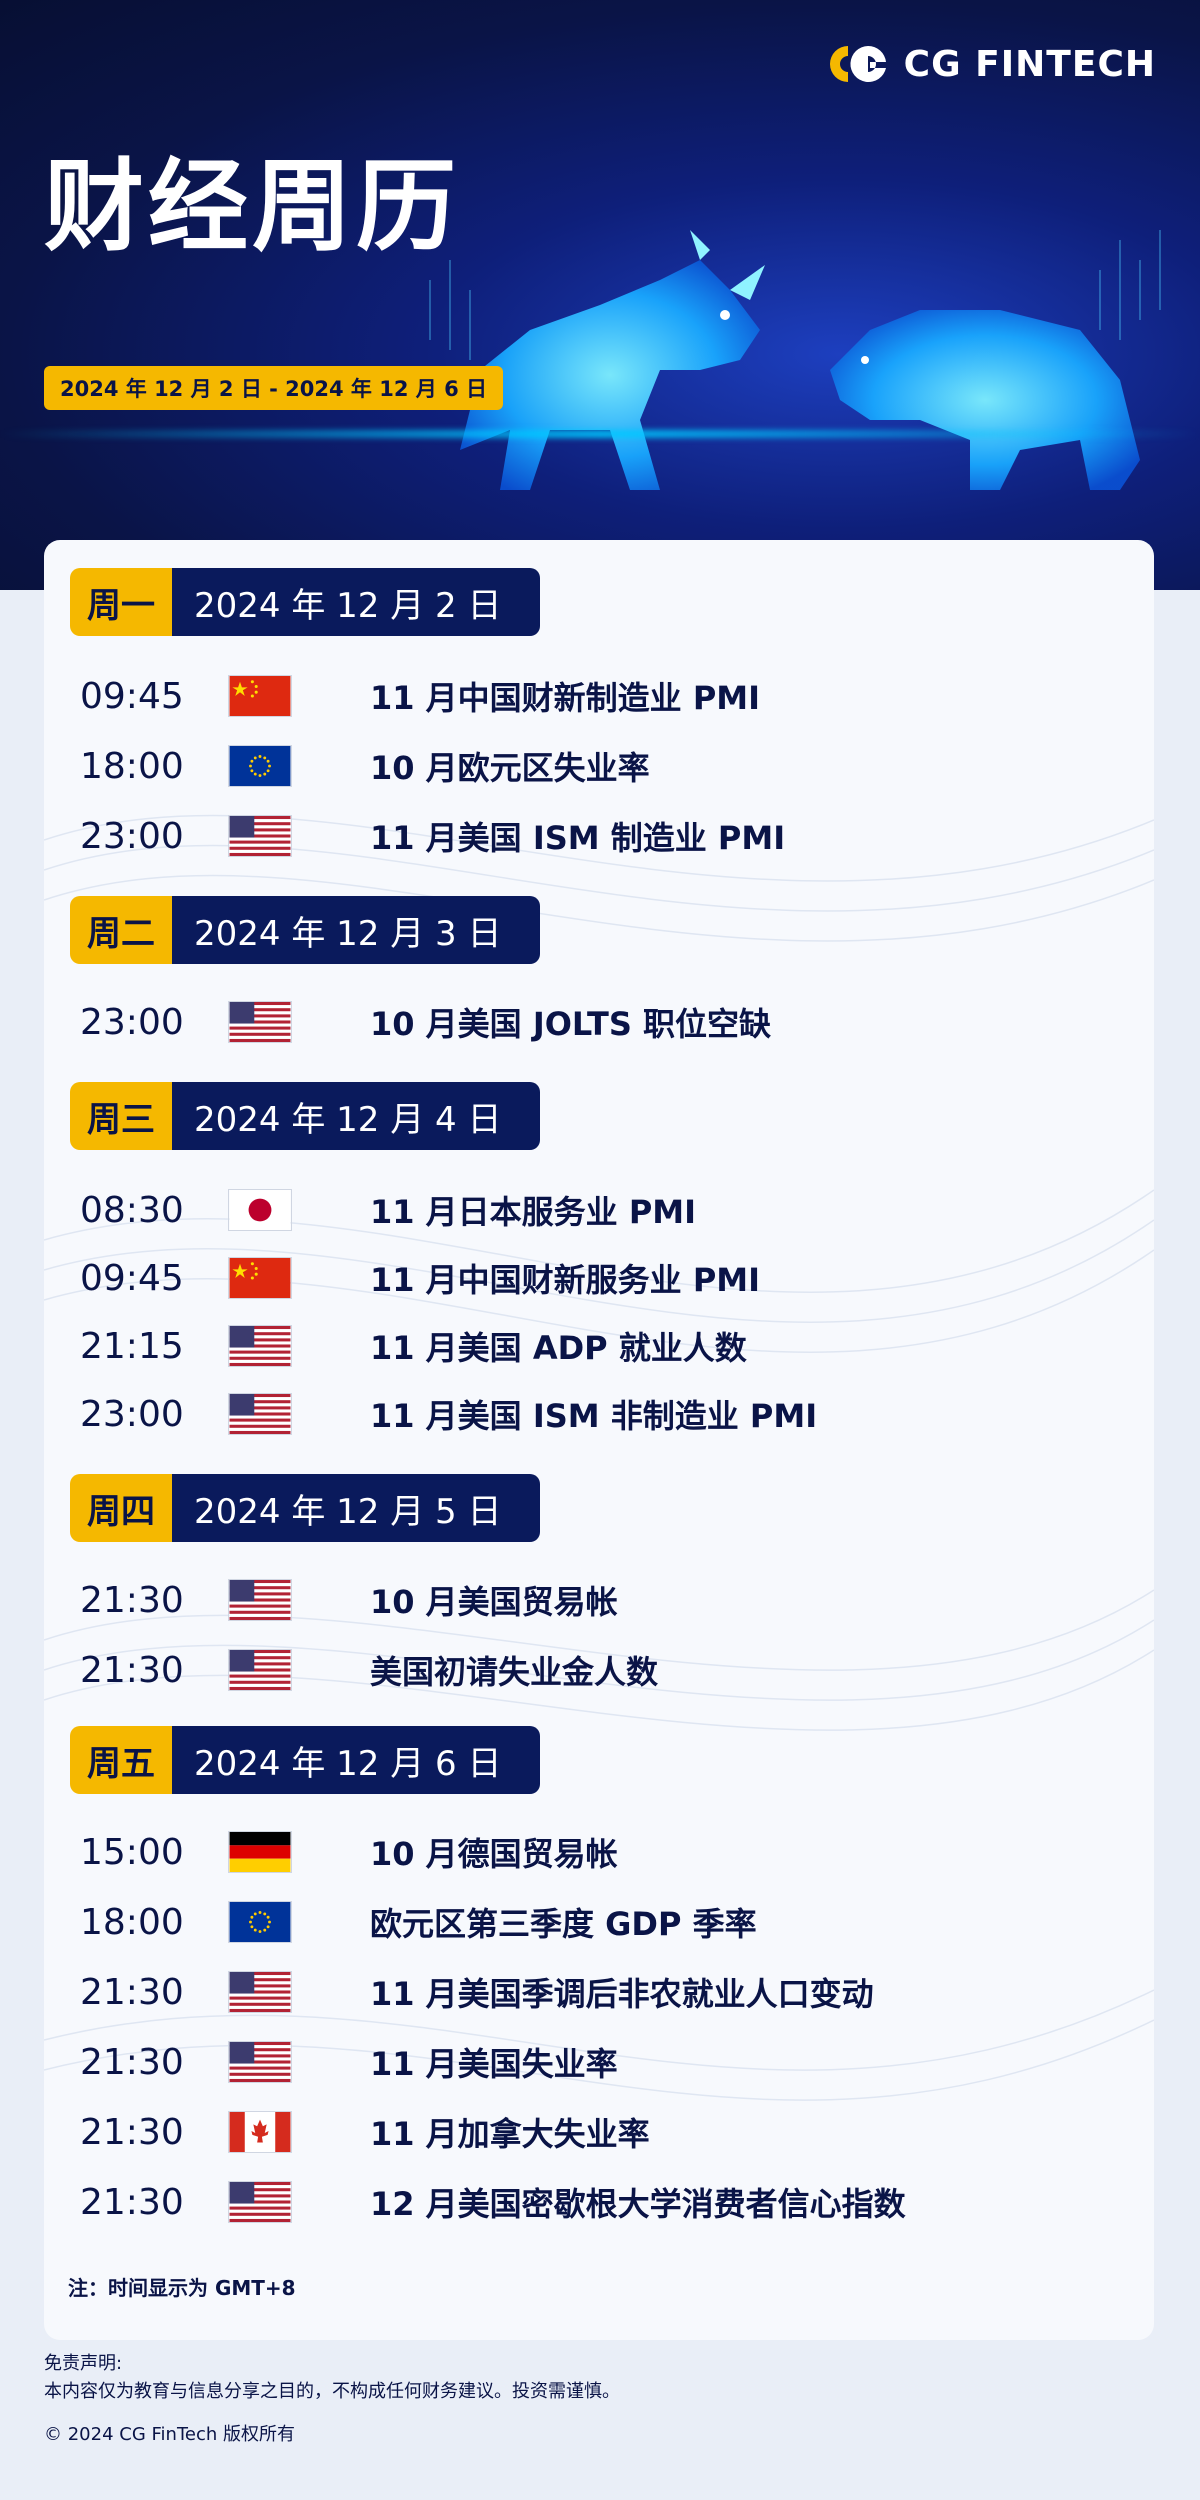 This screenshot has height=2500, width=1200. Describe the element at coordinates (494, 2064) in the screenshot. I see `event-name: 11 月美国失业率` at that location.